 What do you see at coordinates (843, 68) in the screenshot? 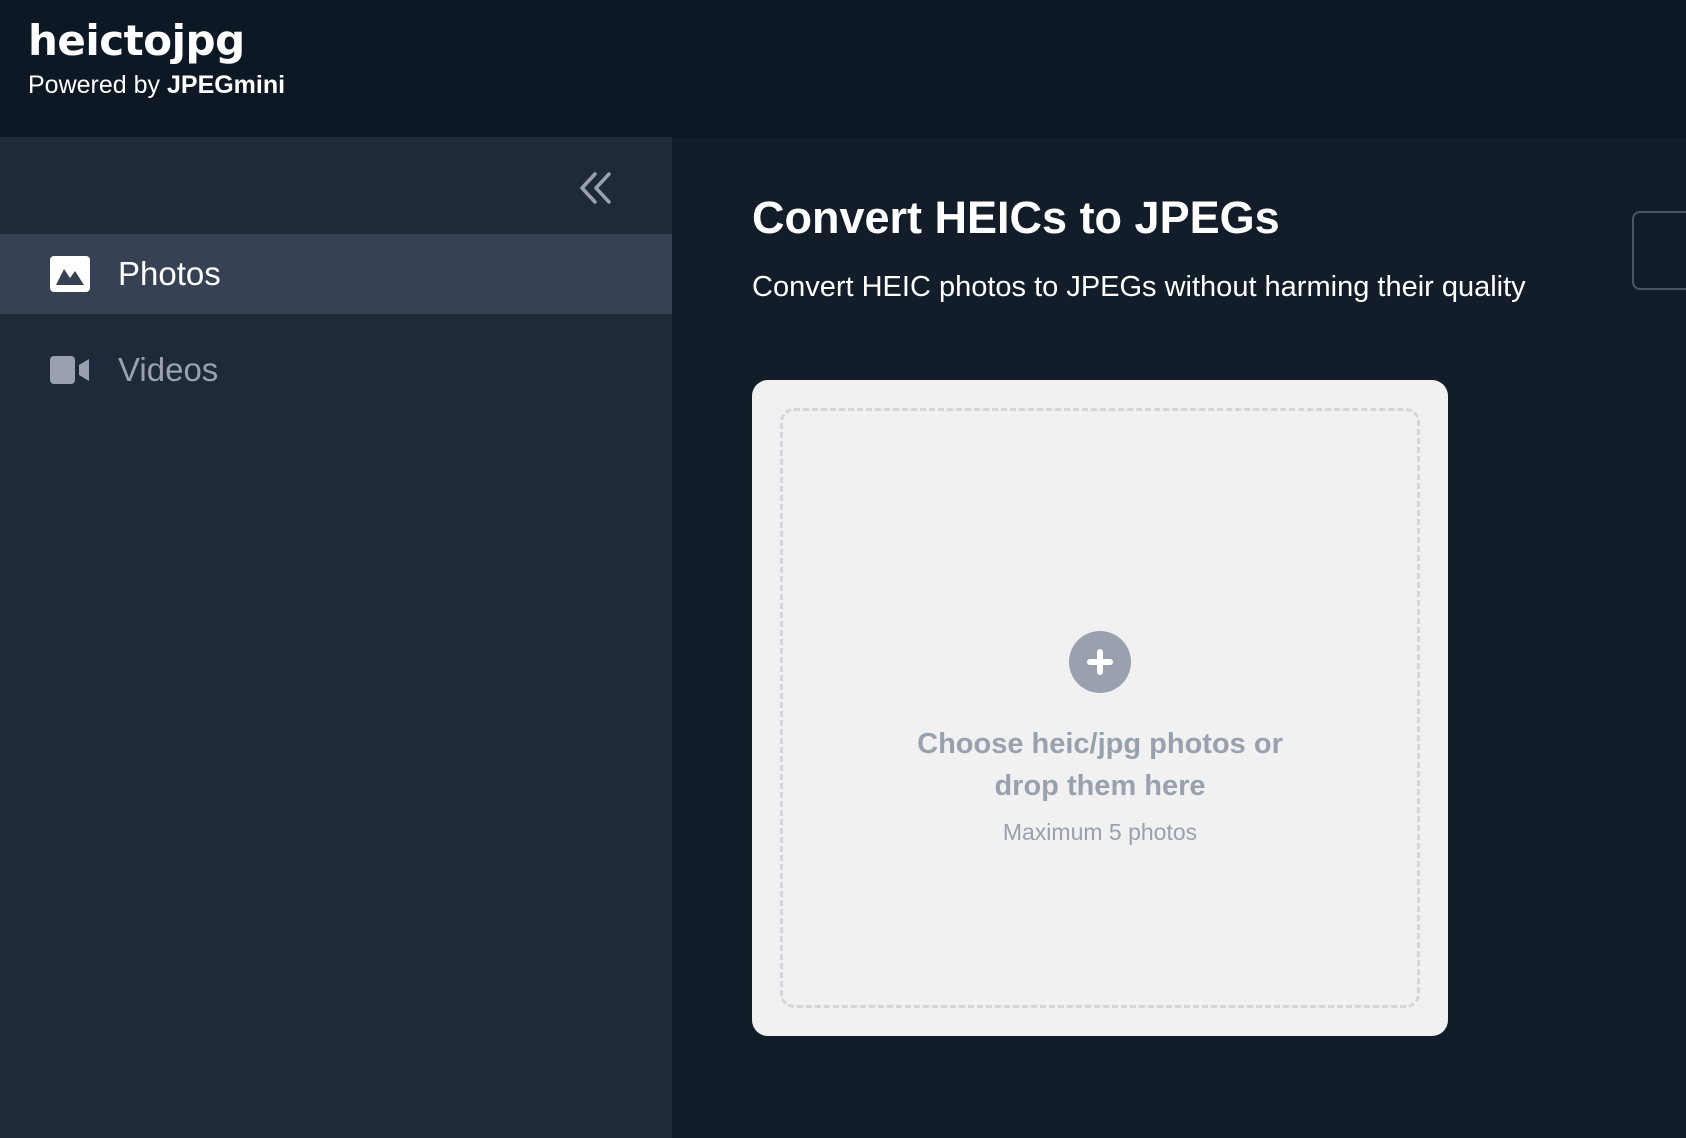
I see `app-header: heictojpg Powered by JPEGmini` at bounding box center [843, 68].